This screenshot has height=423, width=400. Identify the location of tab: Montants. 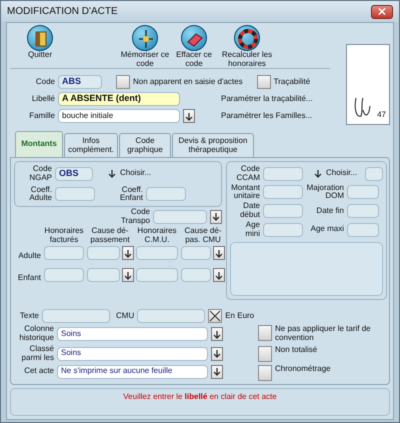
(39, 144).